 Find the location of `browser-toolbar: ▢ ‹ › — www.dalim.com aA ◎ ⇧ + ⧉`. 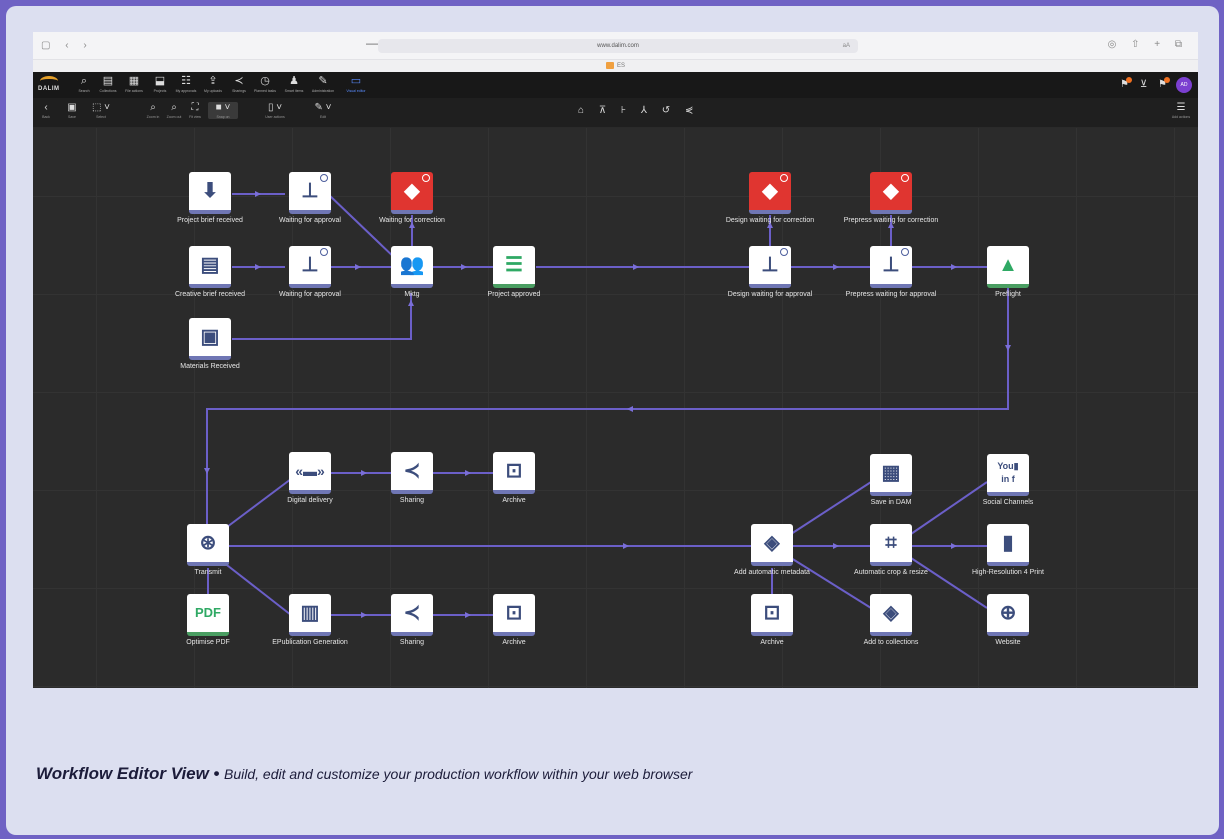

browser-toolbar: ▢ ‹ › — www.dalim.com aA ◎ ⇧ + ⧉ is located at coordinates (615, 46).